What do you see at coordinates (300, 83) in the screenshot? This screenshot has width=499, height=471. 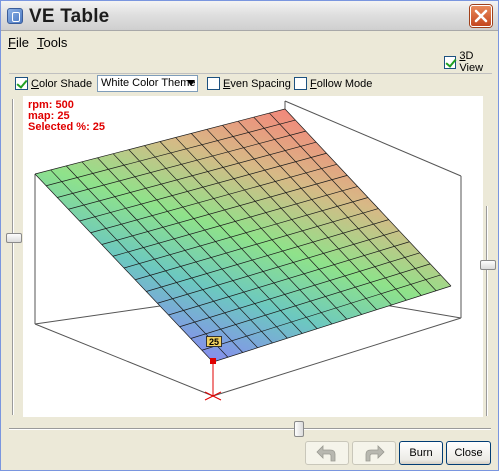 I see `follow-mode-checkbox` at bounding box center [300, 83].